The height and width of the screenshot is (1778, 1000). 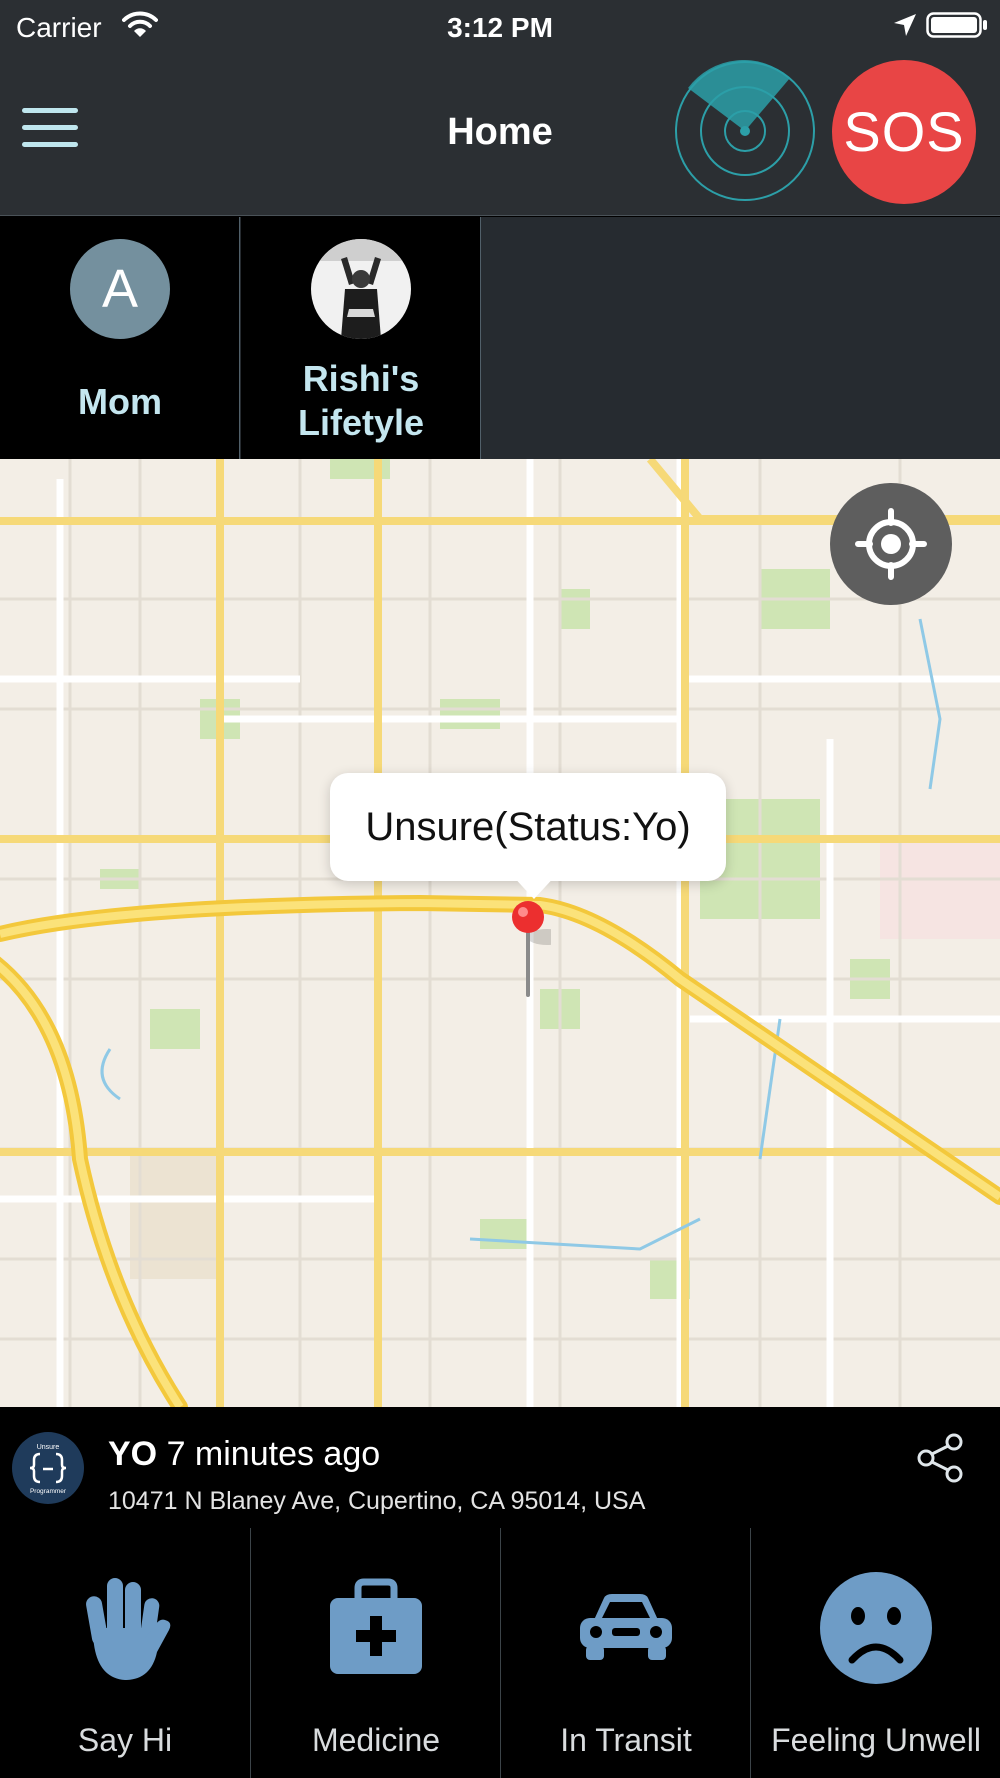 What do you see at coordinates (528, 827) in the screenshot?
I see `callout-label: Unsure(Status:Yo)` at bounding box center [528, 827].